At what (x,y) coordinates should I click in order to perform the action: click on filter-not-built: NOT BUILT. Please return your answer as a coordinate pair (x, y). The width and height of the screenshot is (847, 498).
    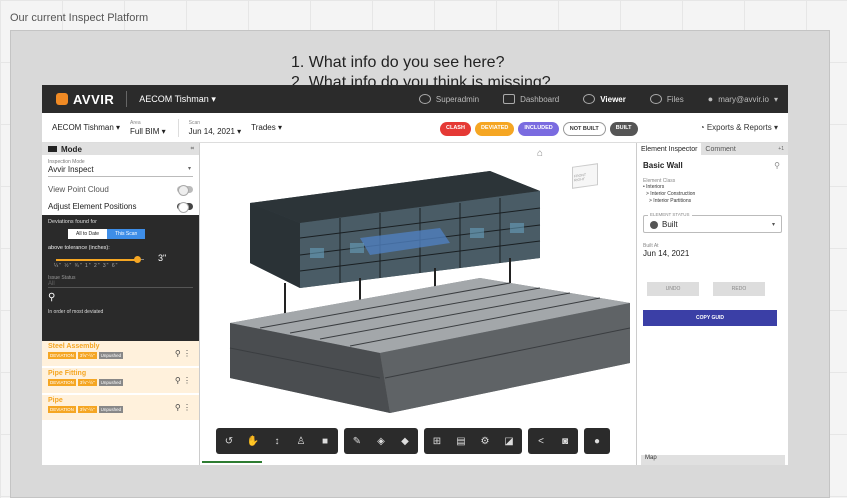
    Looking at the image, I should click on (584, 129).